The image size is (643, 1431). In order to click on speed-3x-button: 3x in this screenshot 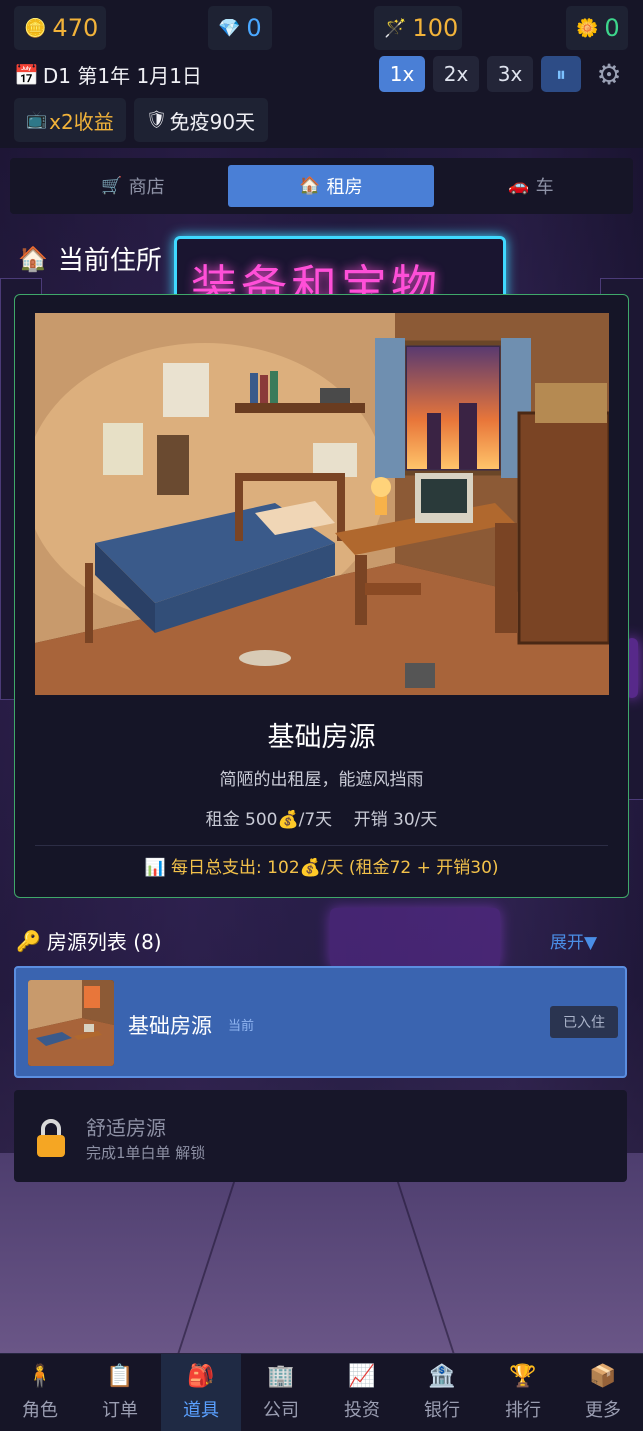, I will do `click(510, 74)`.